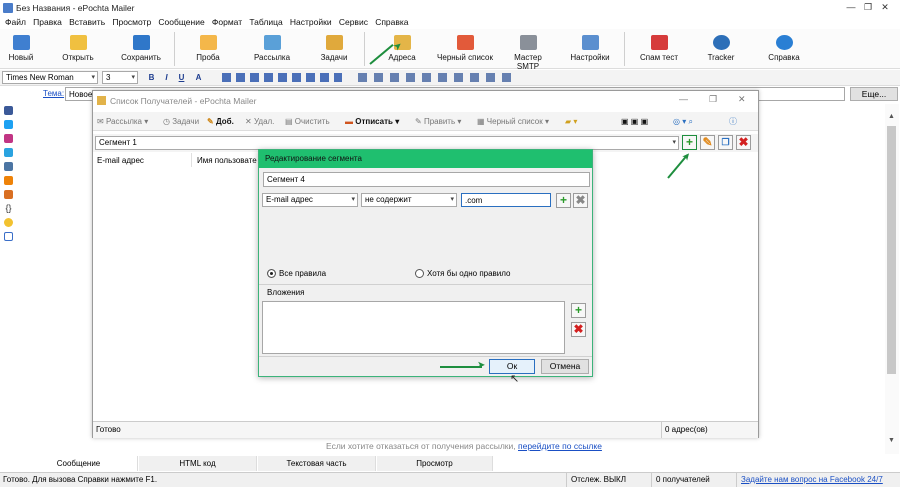 This screenshot has width=900, height=487. Describe the element at coordinates (713, 99) in the screenshot. I see `recipients-maximize-button: ❐` at that location.